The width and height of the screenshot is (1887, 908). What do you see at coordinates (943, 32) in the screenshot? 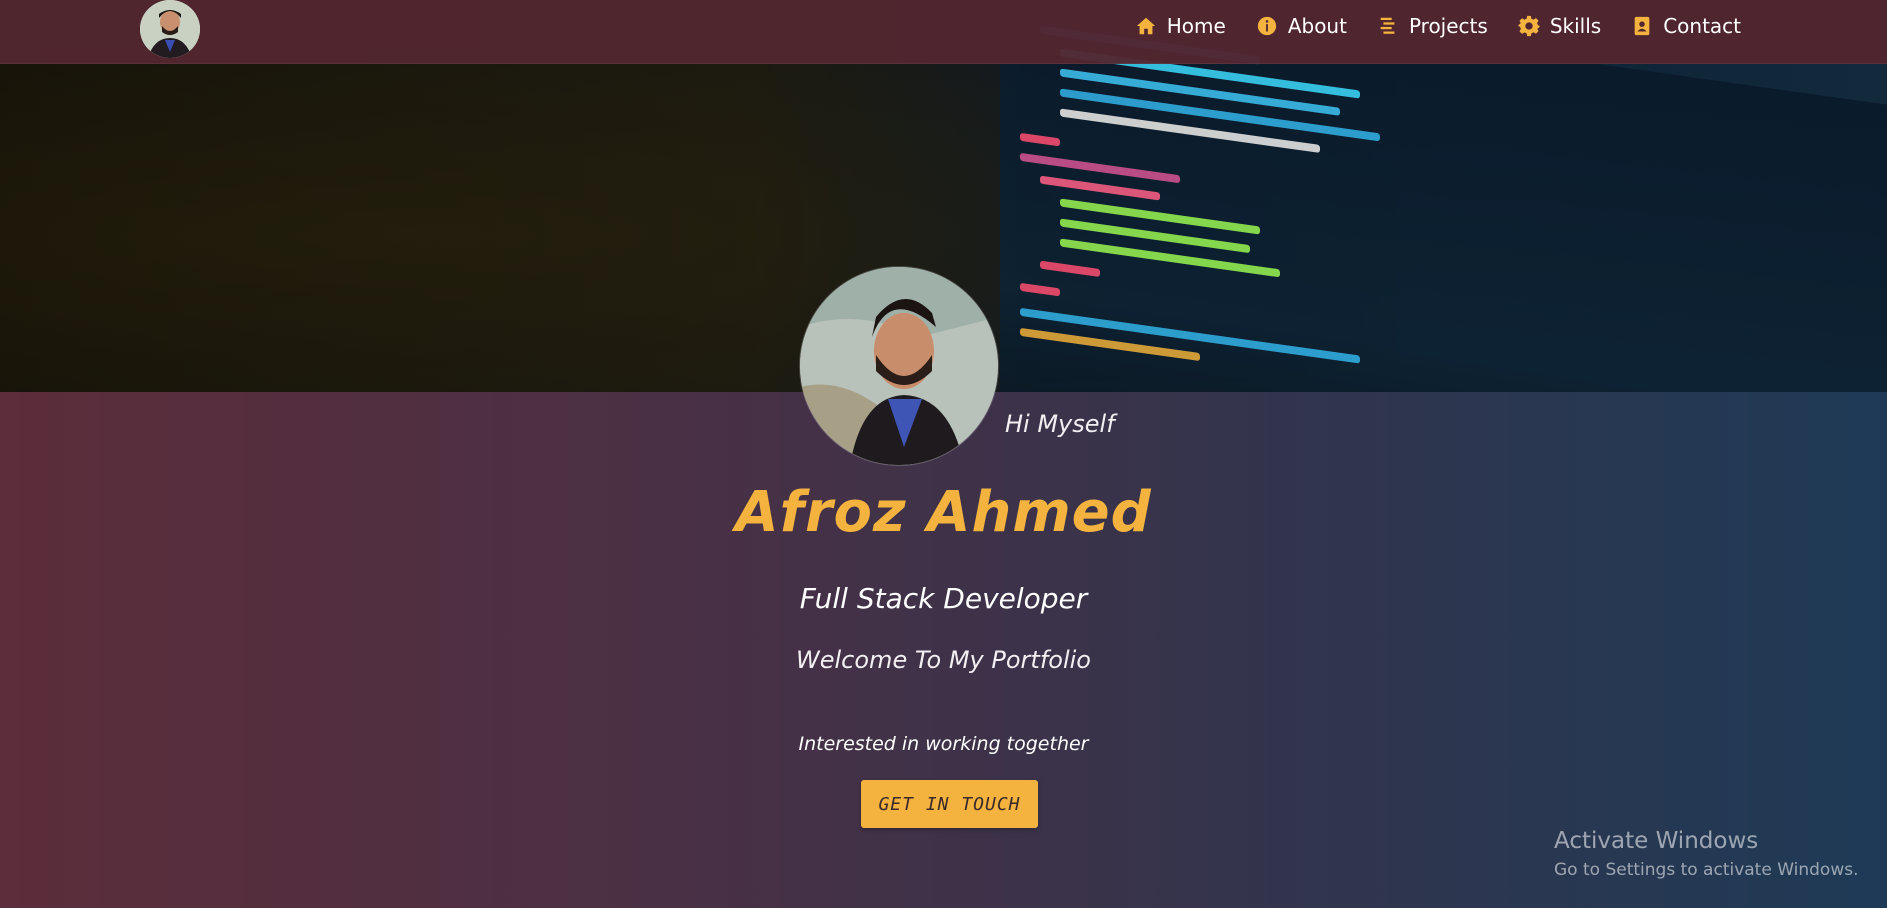
I see `top-navbar: Home About Projects Skills Contact` at bounding box center [943, 32].